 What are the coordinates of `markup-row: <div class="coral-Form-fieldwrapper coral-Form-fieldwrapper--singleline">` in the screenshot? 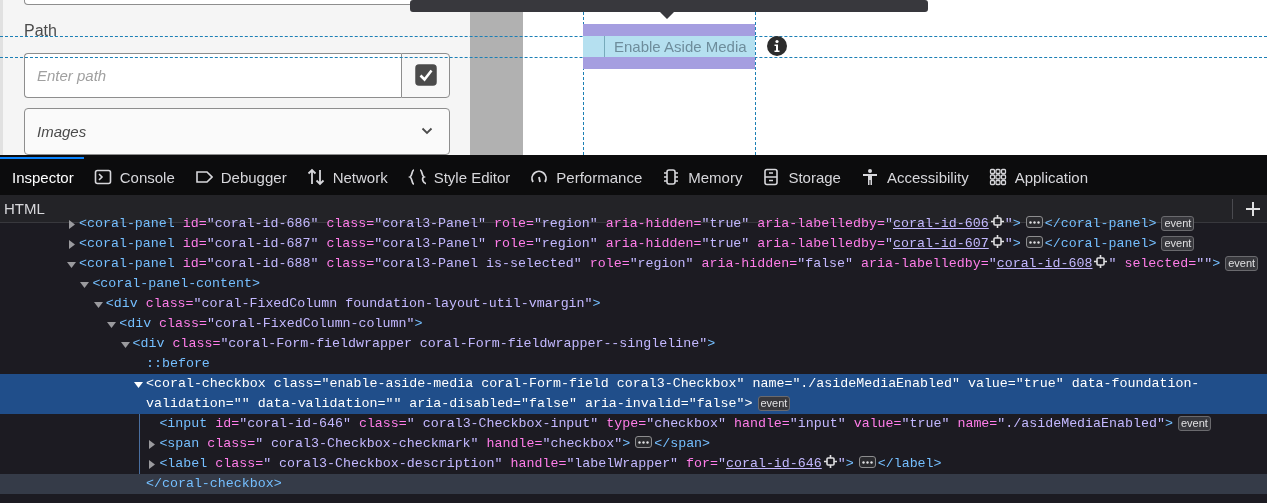 It's located at (633, 344).